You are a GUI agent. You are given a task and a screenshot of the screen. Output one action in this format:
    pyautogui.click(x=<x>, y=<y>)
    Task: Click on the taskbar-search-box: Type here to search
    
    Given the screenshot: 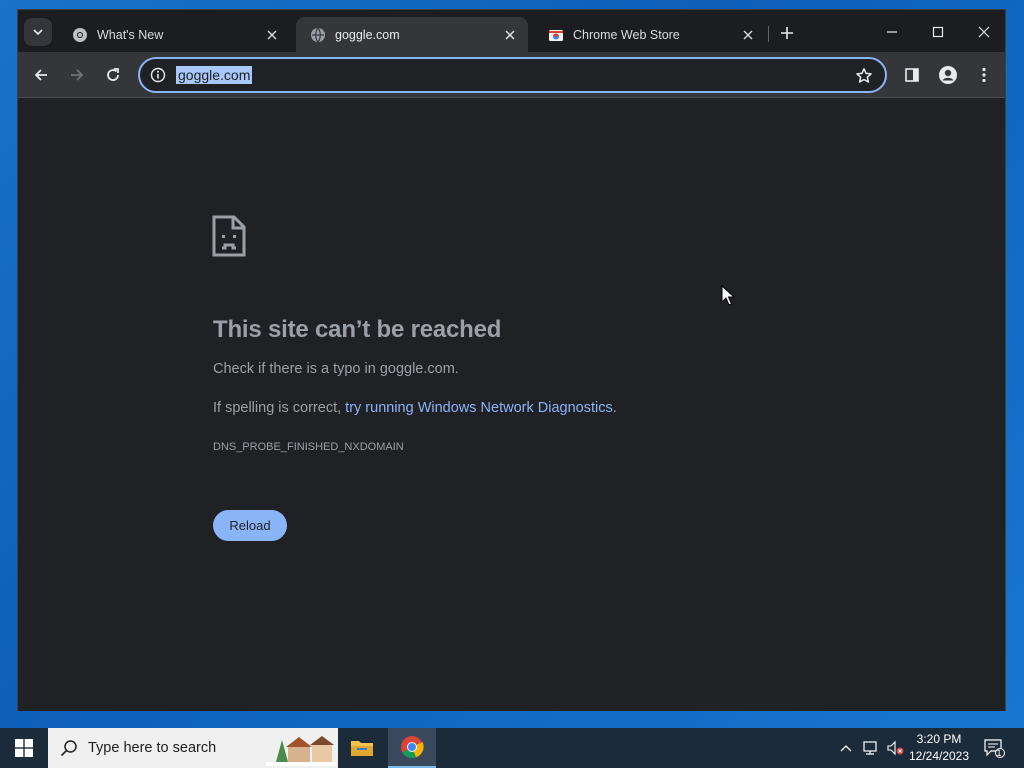 What is the action you would take?
    pyautogui.click(x=193, y=748)
    